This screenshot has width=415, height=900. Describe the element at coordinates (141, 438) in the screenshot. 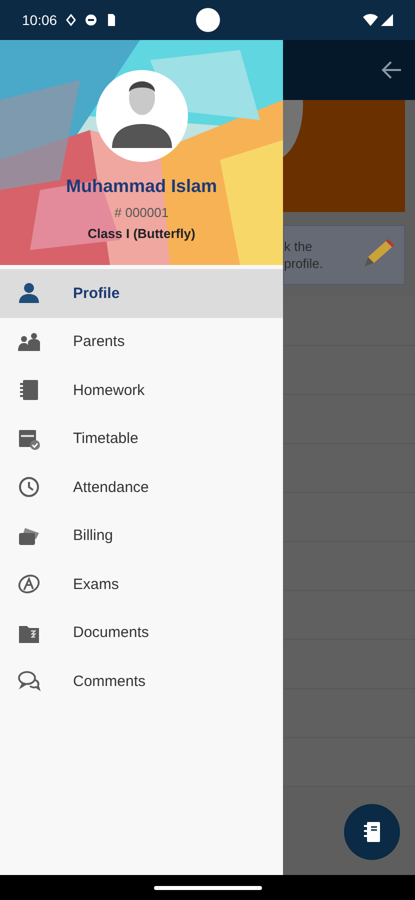

I see `menu-item: Timetable` at that location.